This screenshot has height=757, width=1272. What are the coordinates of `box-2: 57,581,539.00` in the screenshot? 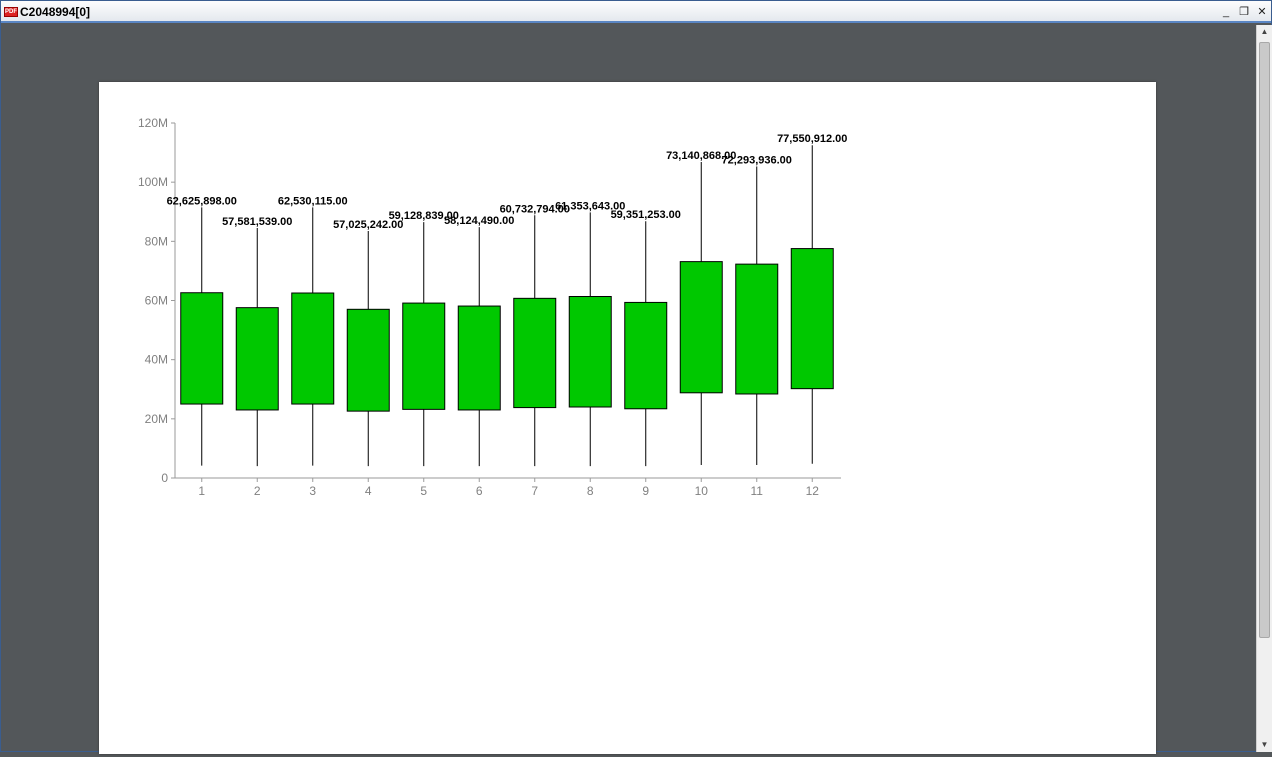 It's located at (257, 341).